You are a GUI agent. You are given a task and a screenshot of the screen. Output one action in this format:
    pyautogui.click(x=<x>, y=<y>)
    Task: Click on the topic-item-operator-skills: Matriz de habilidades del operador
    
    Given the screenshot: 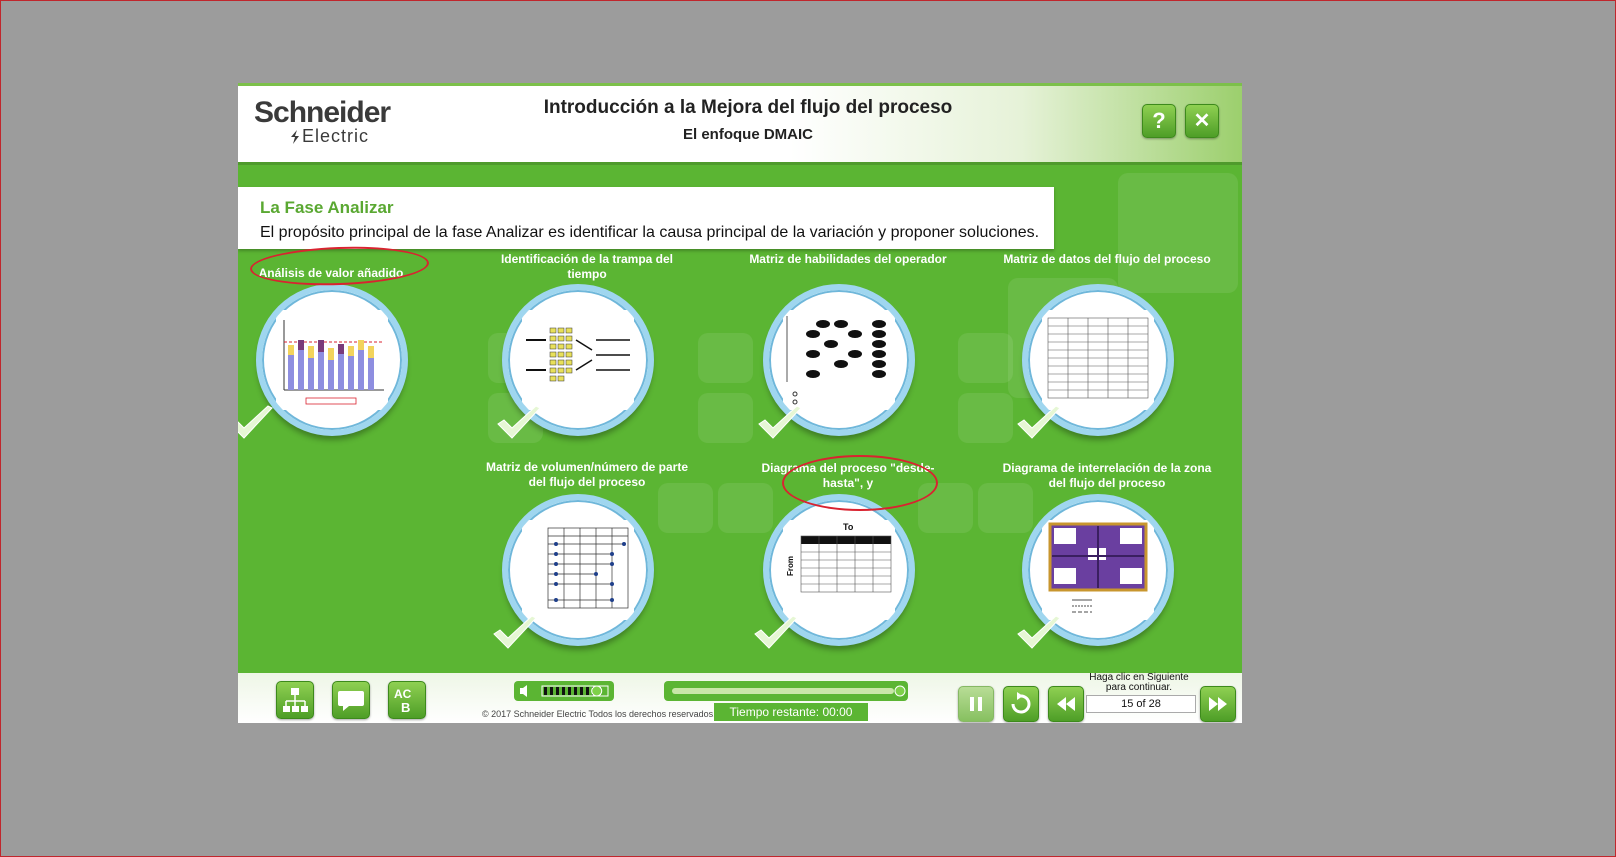 What is the action you would take?
    pyautogui.click(x=858, y=357)
    